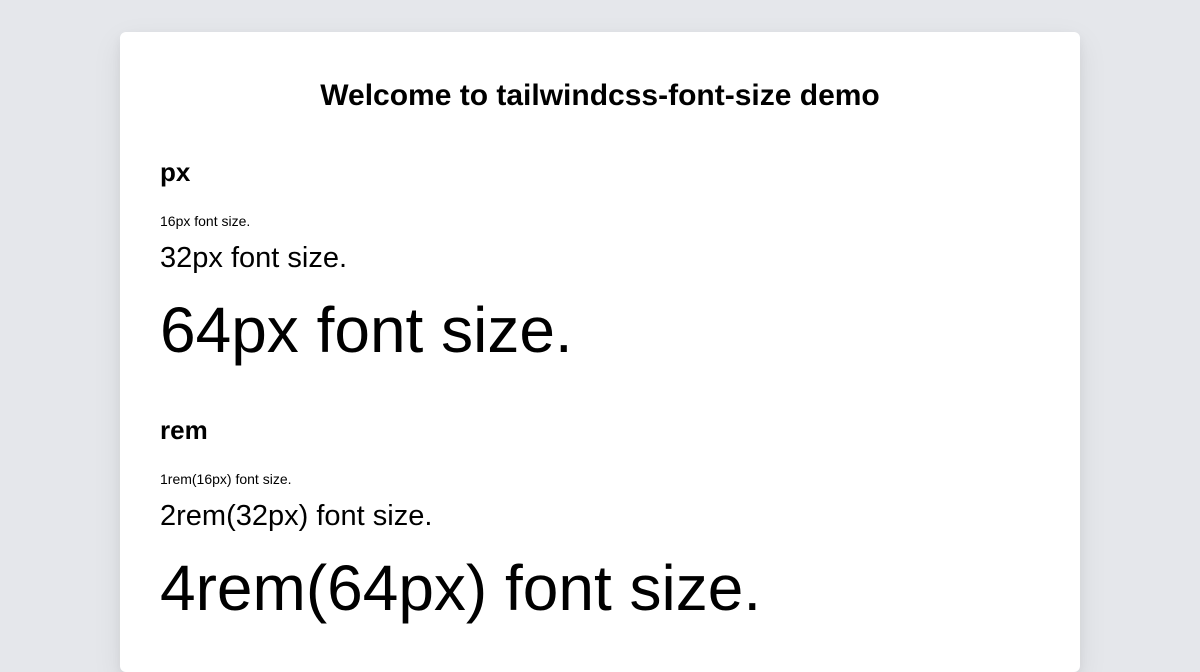 Image resolution: width=1200 pixels, height=672 pixels. Describe the element at coordinates (253, 258) in the screenshot. I see `sample-text-32px: 32px font size.` at that location.